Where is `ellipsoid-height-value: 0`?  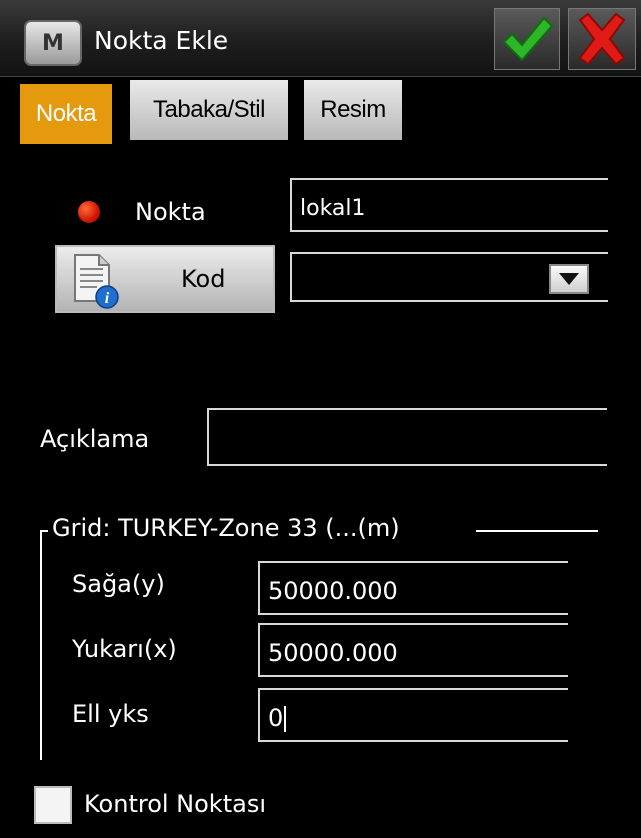
ellipsoid-height-value: 0 is located at coordinates (276, 718).